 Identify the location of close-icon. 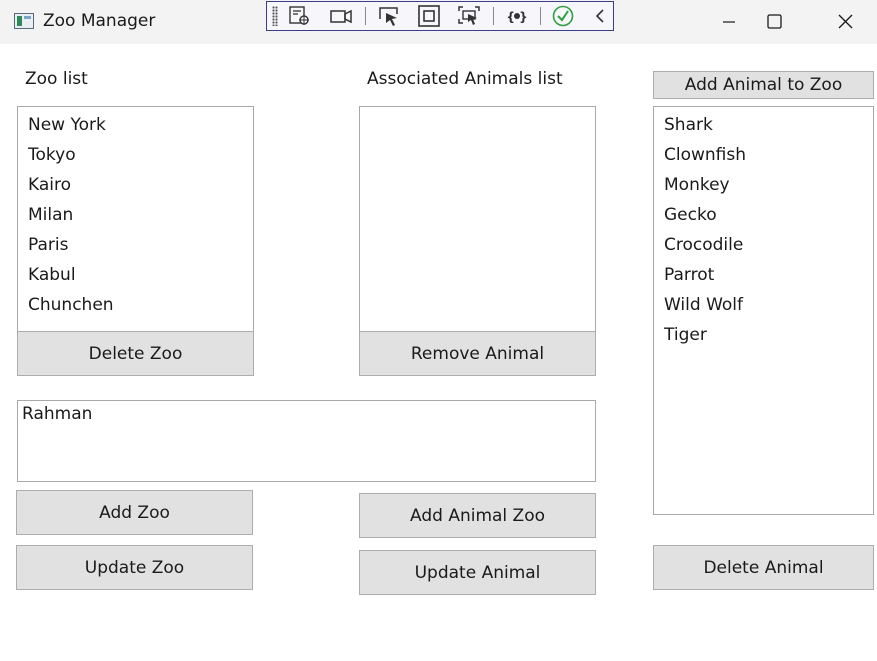
(845, 21).